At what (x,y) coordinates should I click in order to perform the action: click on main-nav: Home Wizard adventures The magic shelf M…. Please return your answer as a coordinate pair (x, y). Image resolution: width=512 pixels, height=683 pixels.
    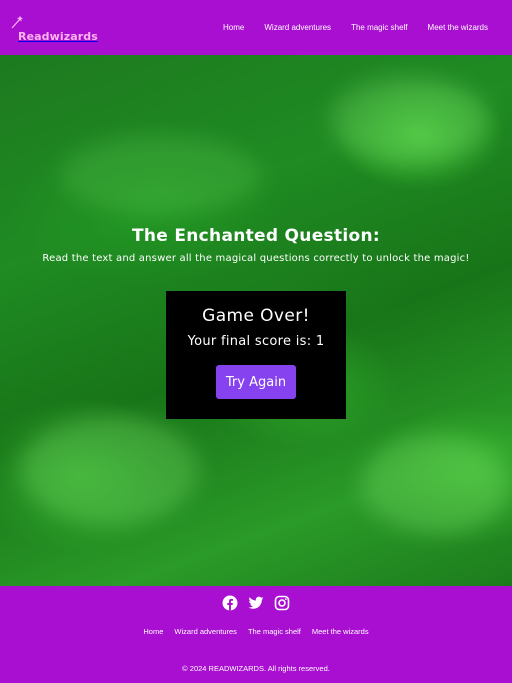
    Looking at the image, I should click on (355, 27).